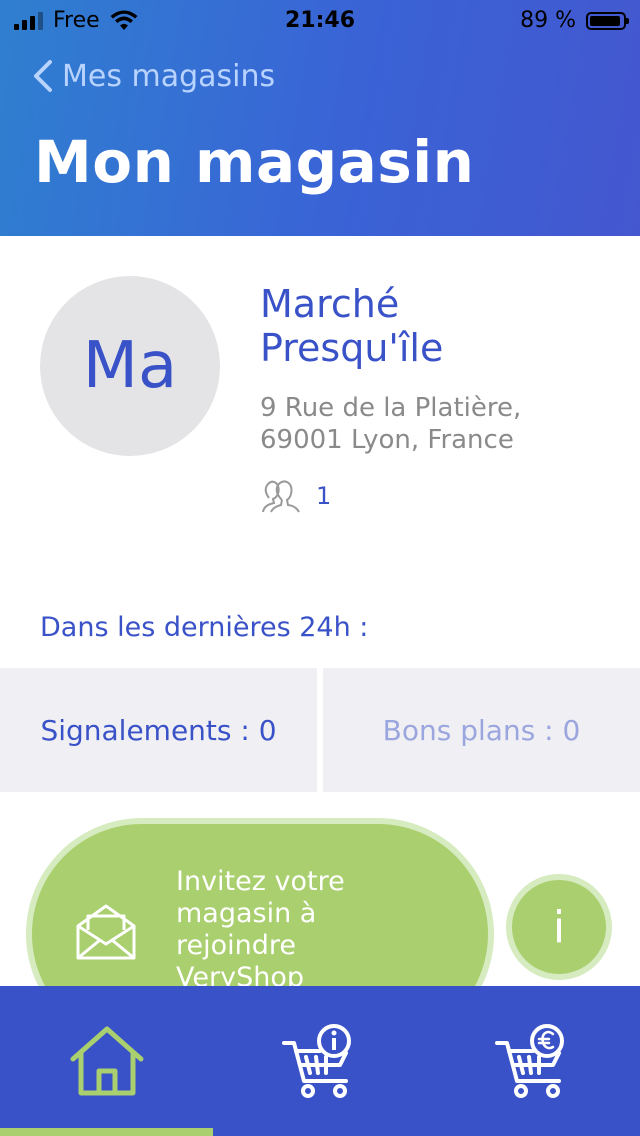  I want to click on chevron-left-icon, so click(43, 76).